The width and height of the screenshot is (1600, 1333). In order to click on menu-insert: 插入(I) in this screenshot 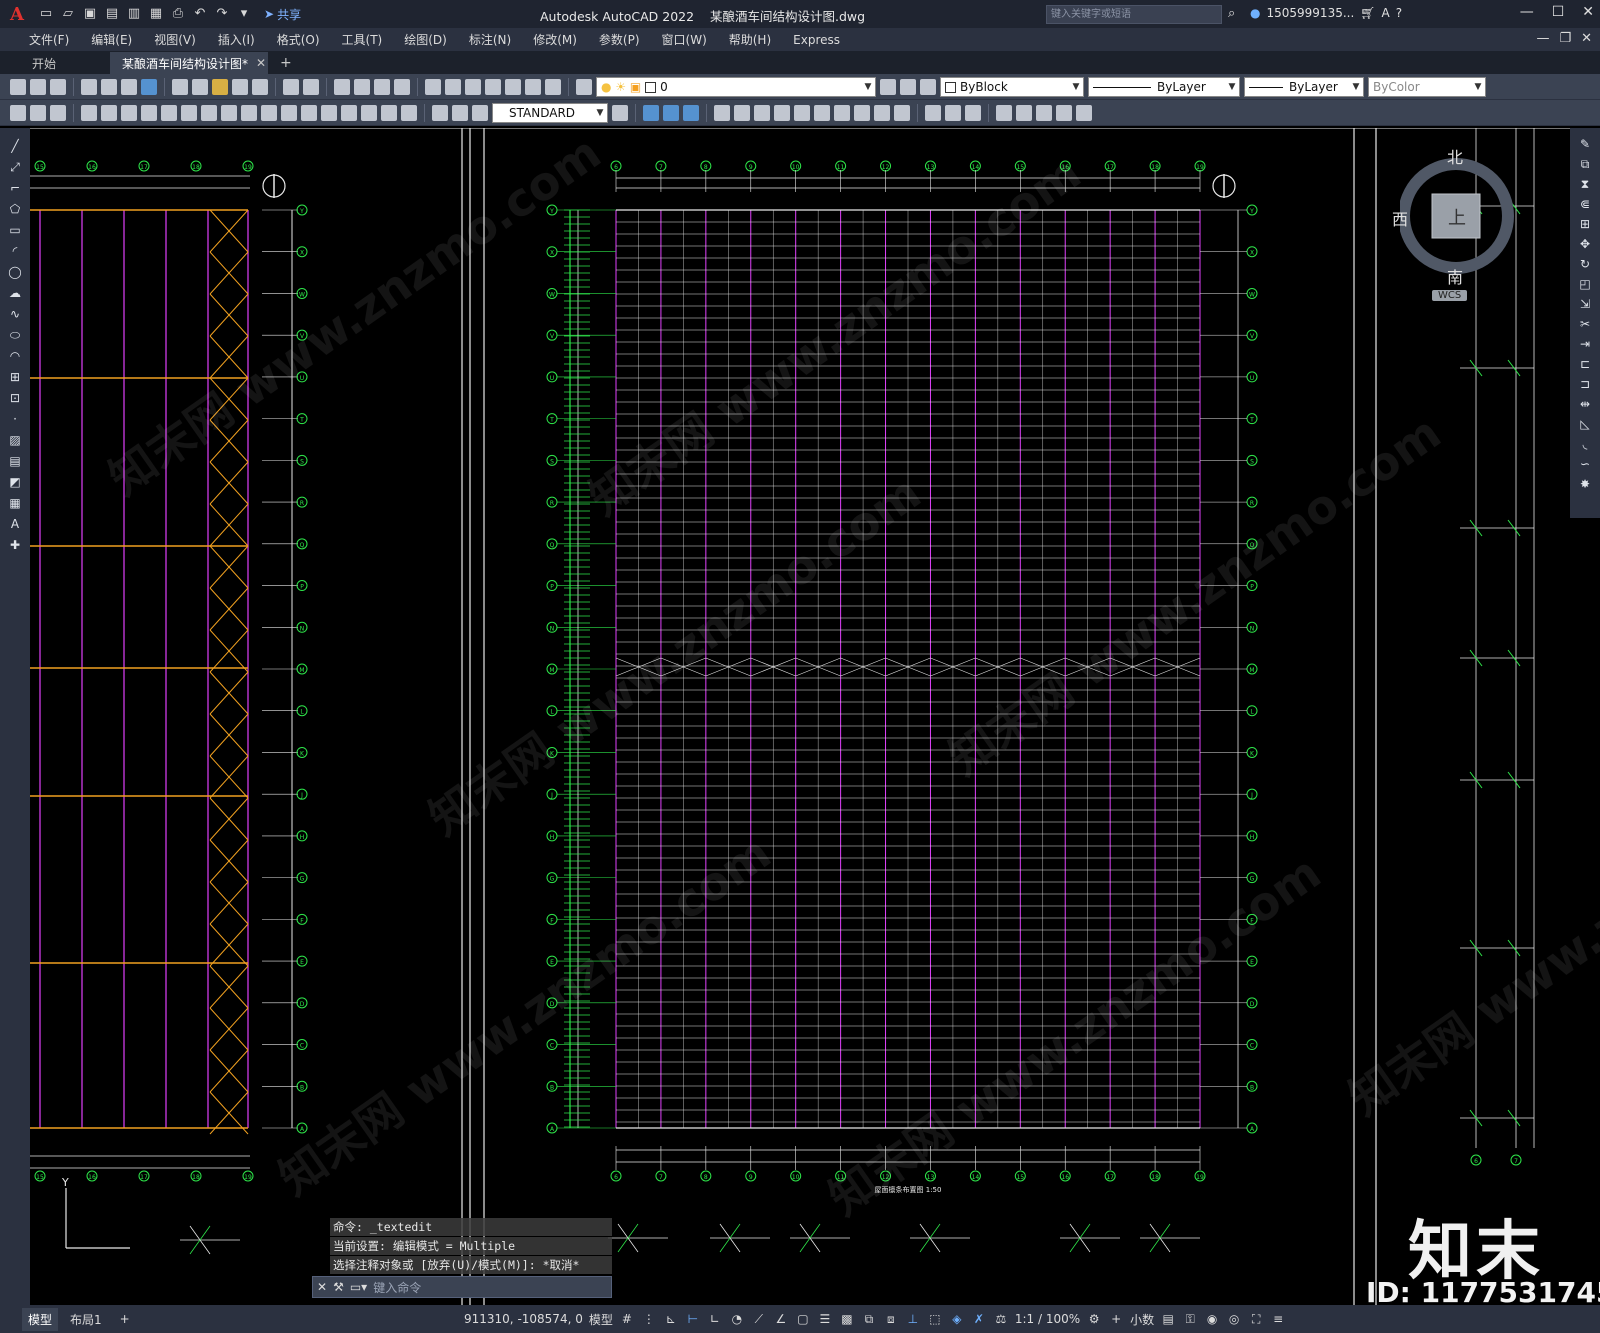, I will do `click(236, 39)`.